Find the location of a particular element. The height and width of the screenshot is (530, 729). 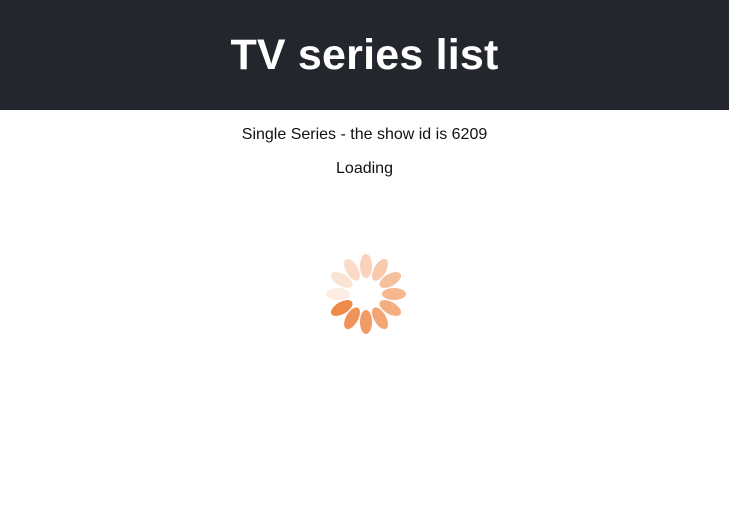

loading-spinner-icon is located at coordinates (366, 294).